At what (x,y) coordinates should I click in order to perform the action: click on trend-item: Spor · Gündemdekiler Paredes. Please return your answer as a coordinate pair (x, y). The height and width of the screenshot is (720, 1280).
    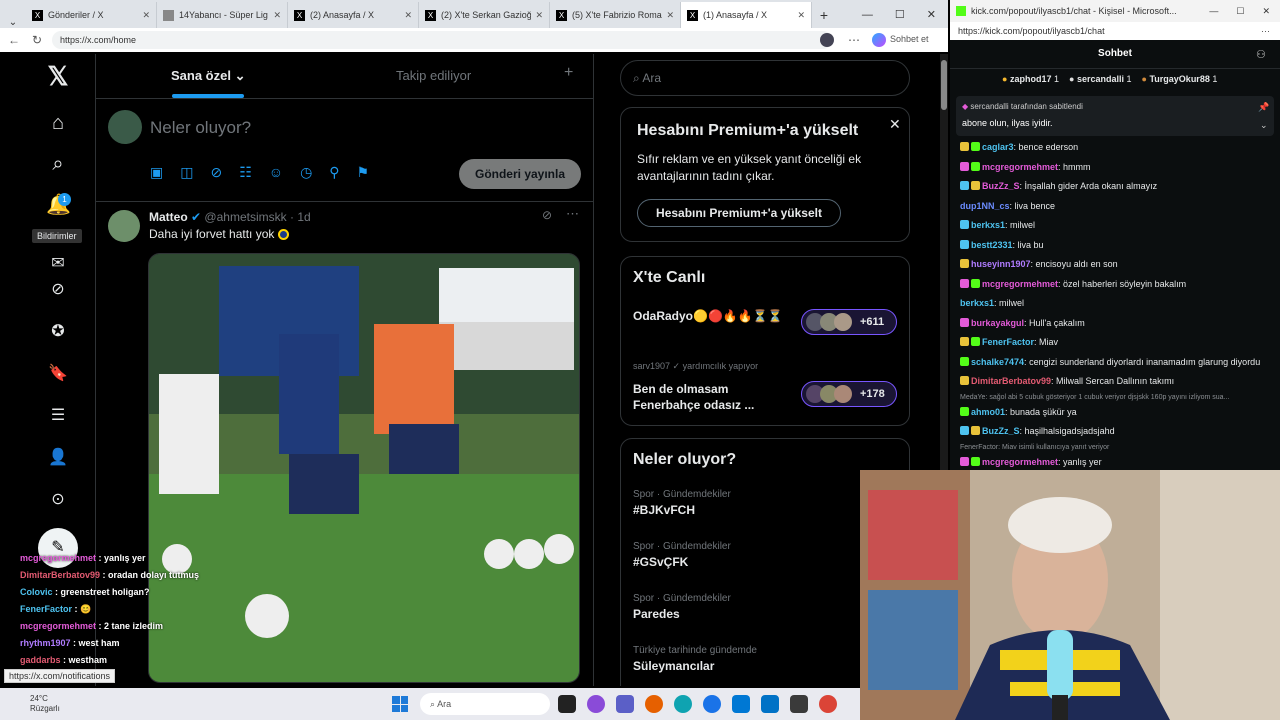
    Looking at the image, I should click on (682, 607).